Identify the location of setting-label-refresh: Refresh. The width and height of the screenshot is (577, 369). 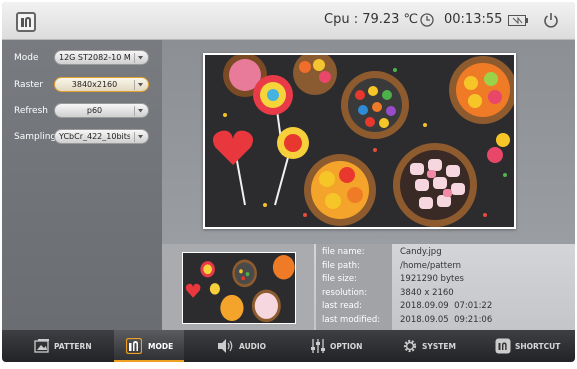
(31, 111).